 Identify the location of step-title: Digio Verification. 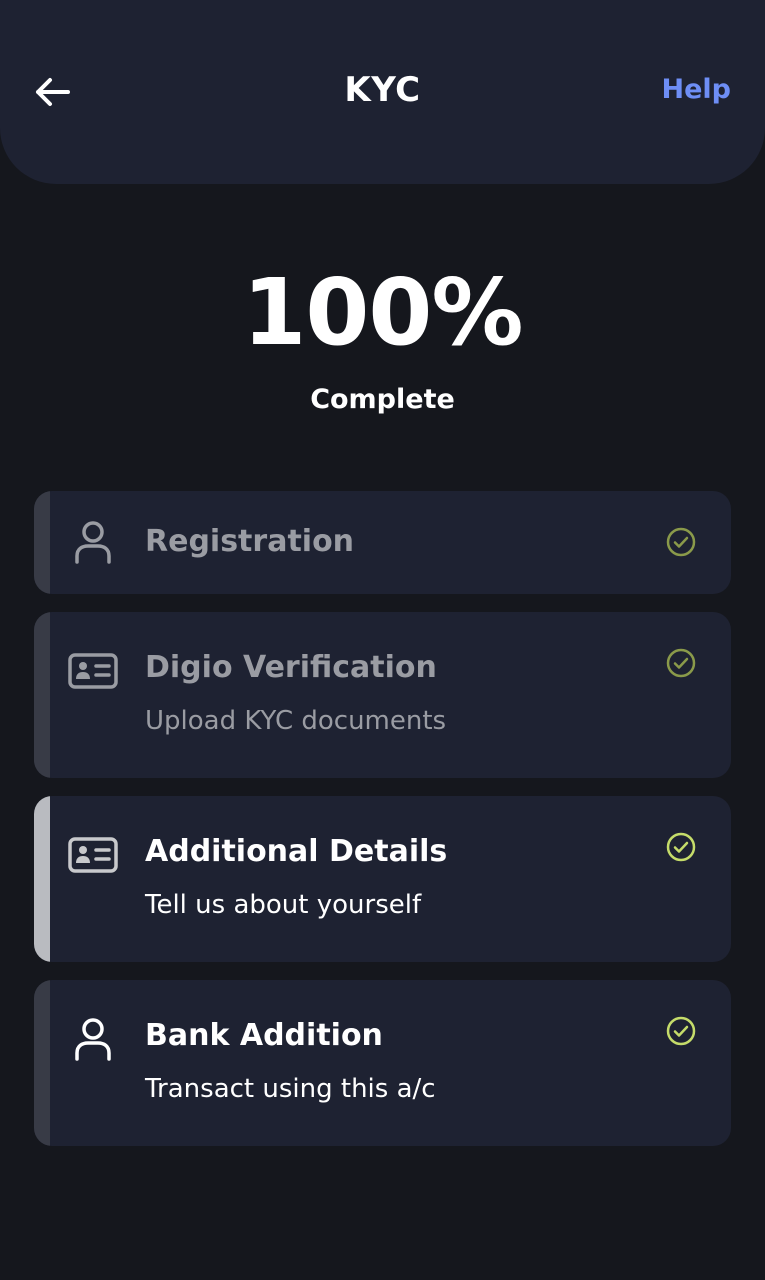
(291, 667).